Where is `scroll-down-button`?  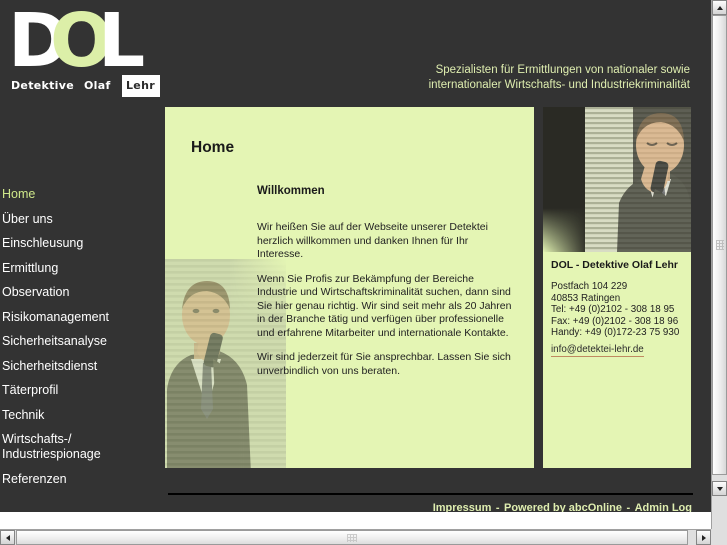
scroll-down-button is located at coordinates (719, 488).